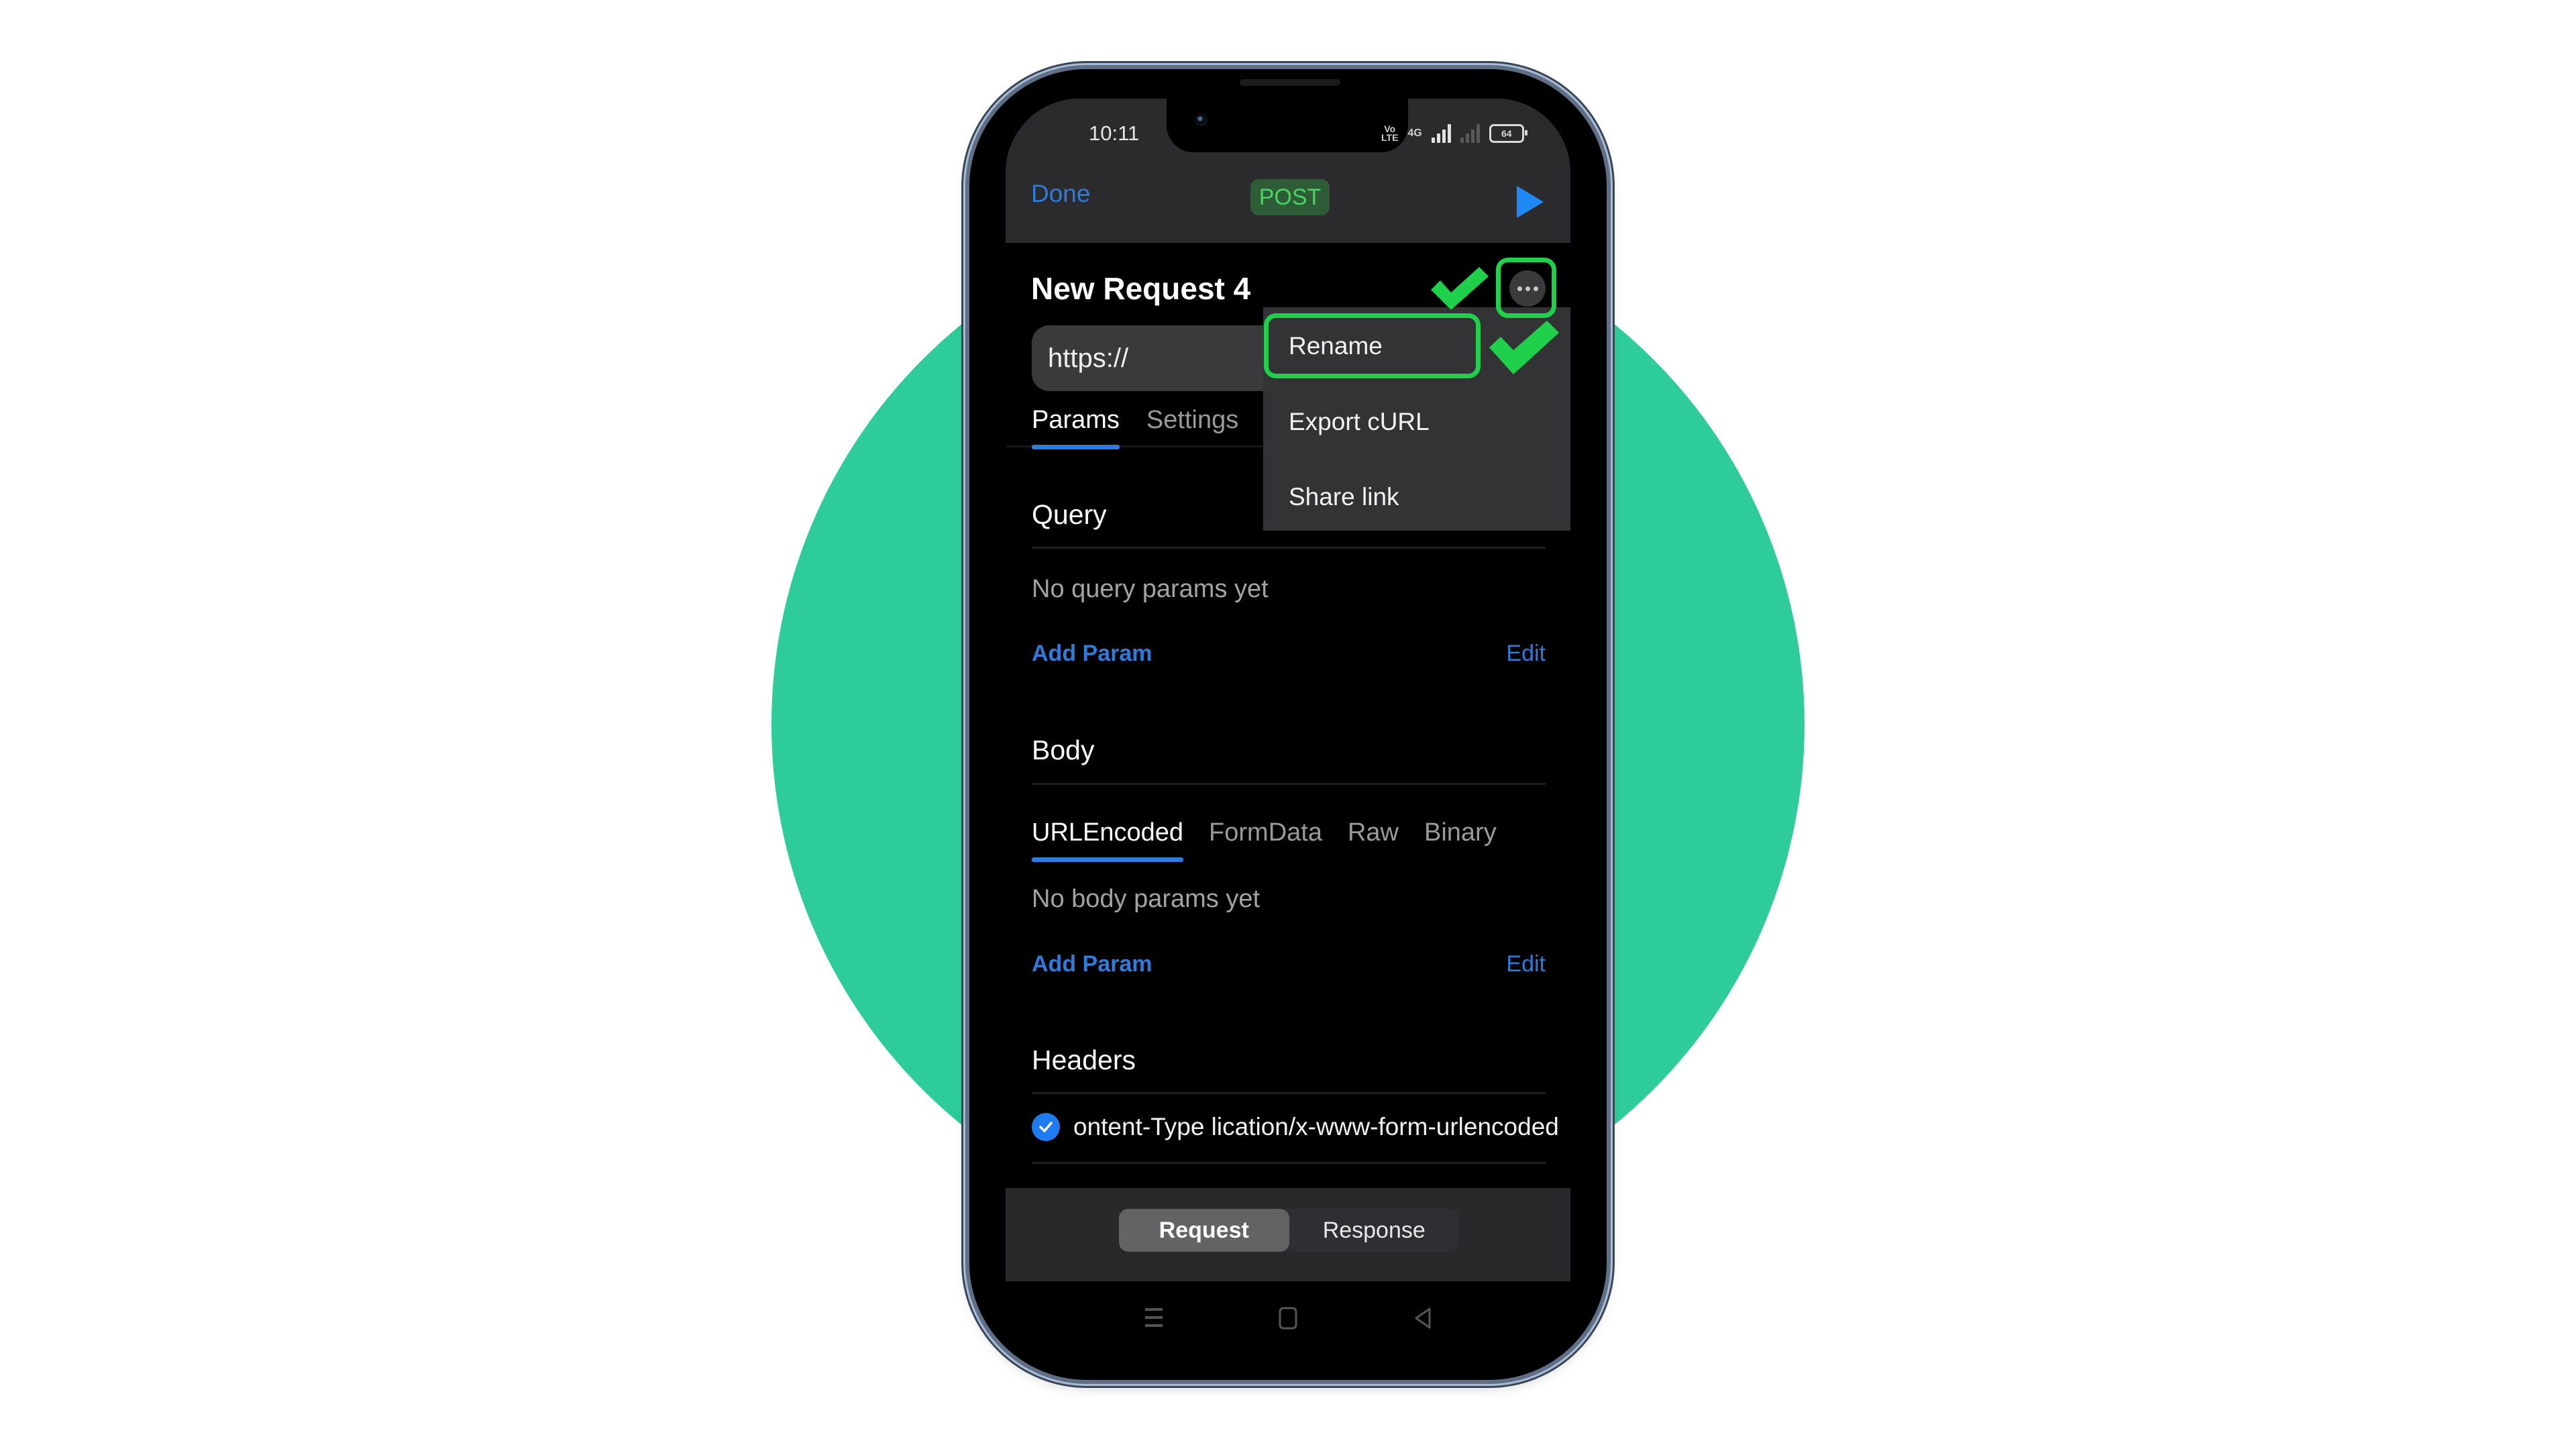 The width and height of the screenshot is (2576, 1449). Describe the element at coordinates (1204, 1230) in the screenshot. I see `segment-request: Request` at that location.